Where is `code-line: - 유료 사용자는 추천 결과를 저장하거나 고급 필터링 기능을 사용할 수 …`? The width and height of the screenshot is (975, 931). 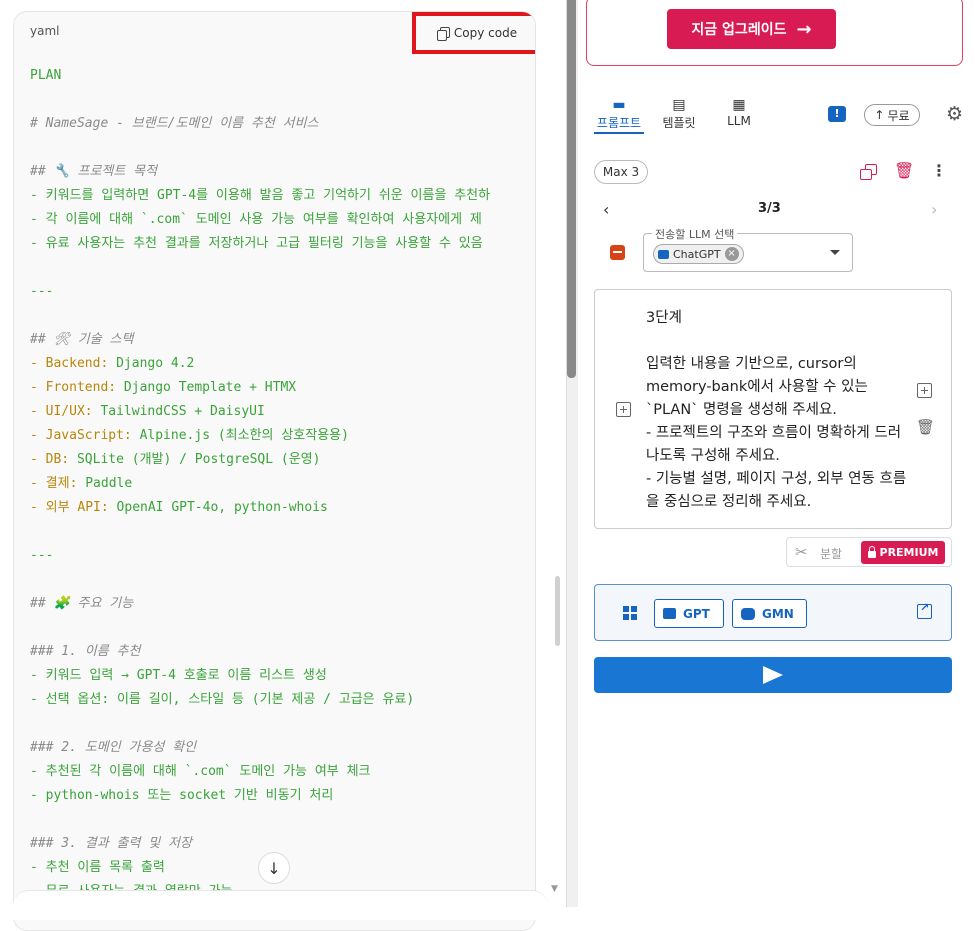
code-line: - 유료 사용자는 추천 결과를 저장하거나 고급 필터링 기능을 사용할 수 … is located at coordinates (282, 244).